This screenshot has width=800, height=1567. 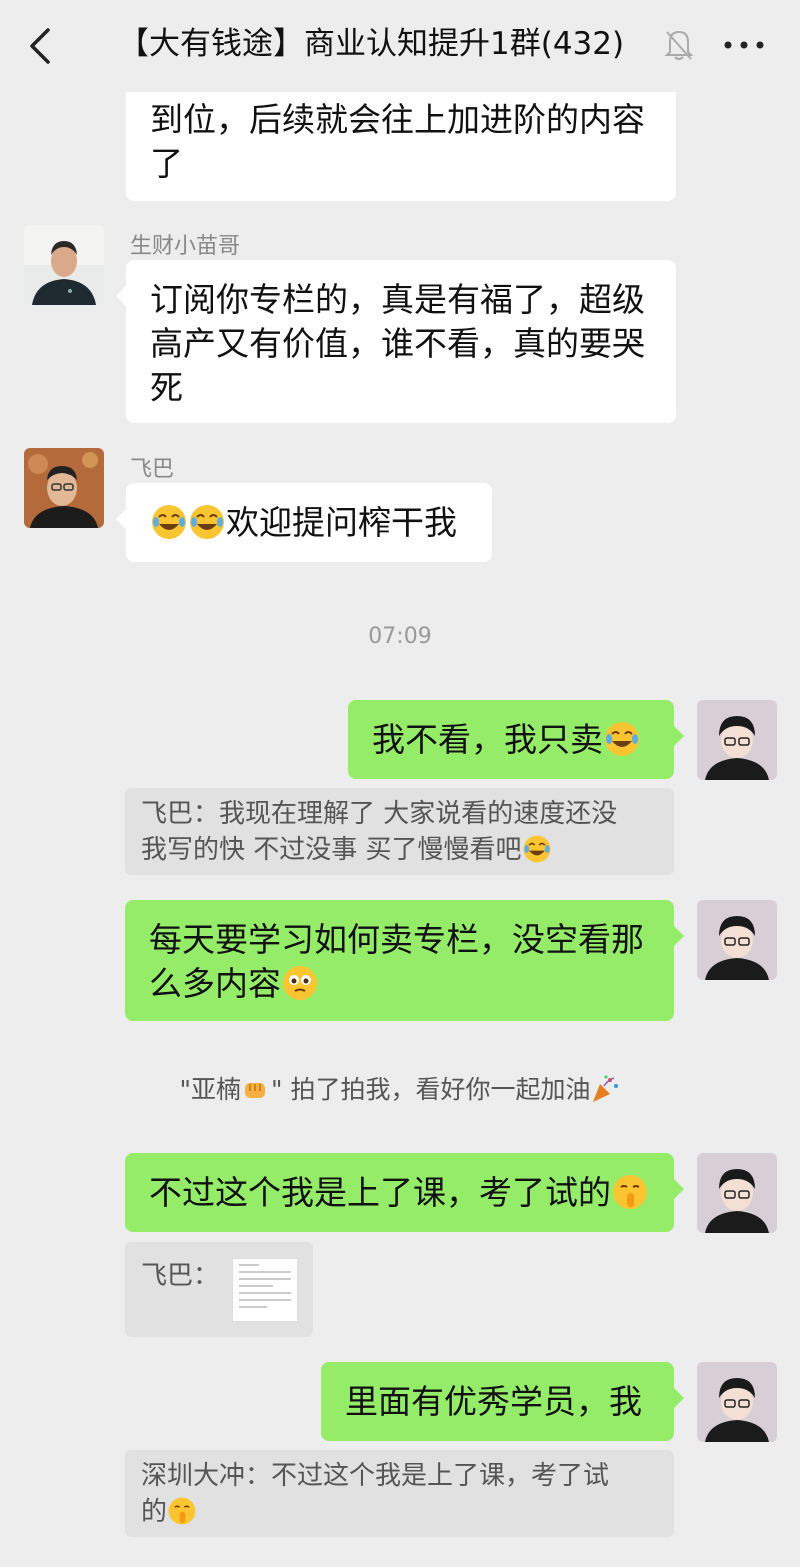 I want to click on chat-header: 【大有钱途】商业认知提升1群(432), so click(x=400, y=46).